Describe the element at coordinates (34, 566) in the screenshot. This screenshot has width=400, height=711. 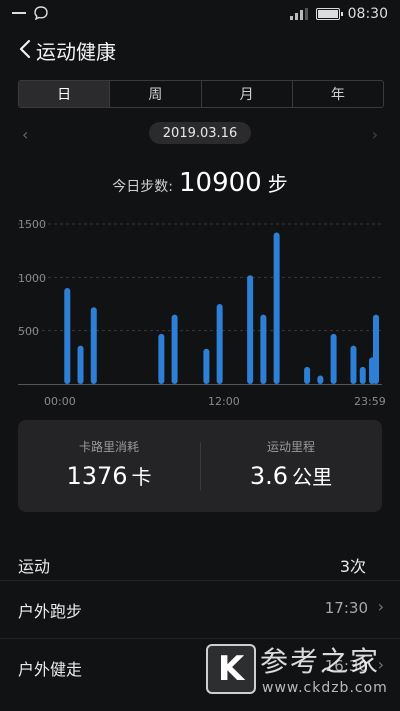
I see `exercise-section-title: 运动` at that location.